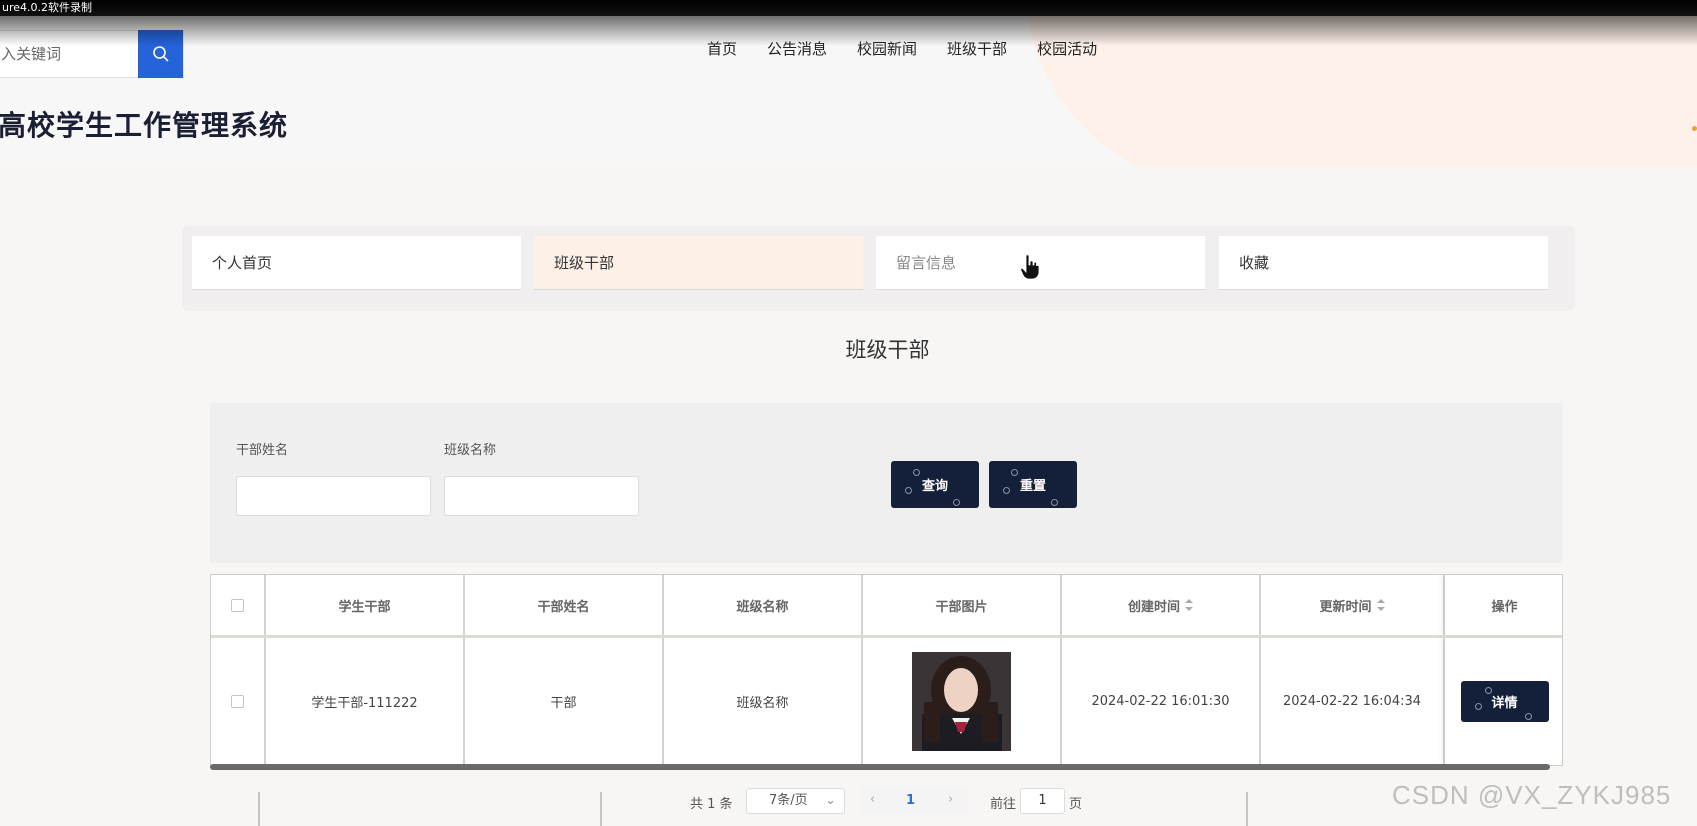 The width and height of the screenshot is (1697, 826). I want to click on page-size-select: 7条/页 ⌄, so click(795, 801).